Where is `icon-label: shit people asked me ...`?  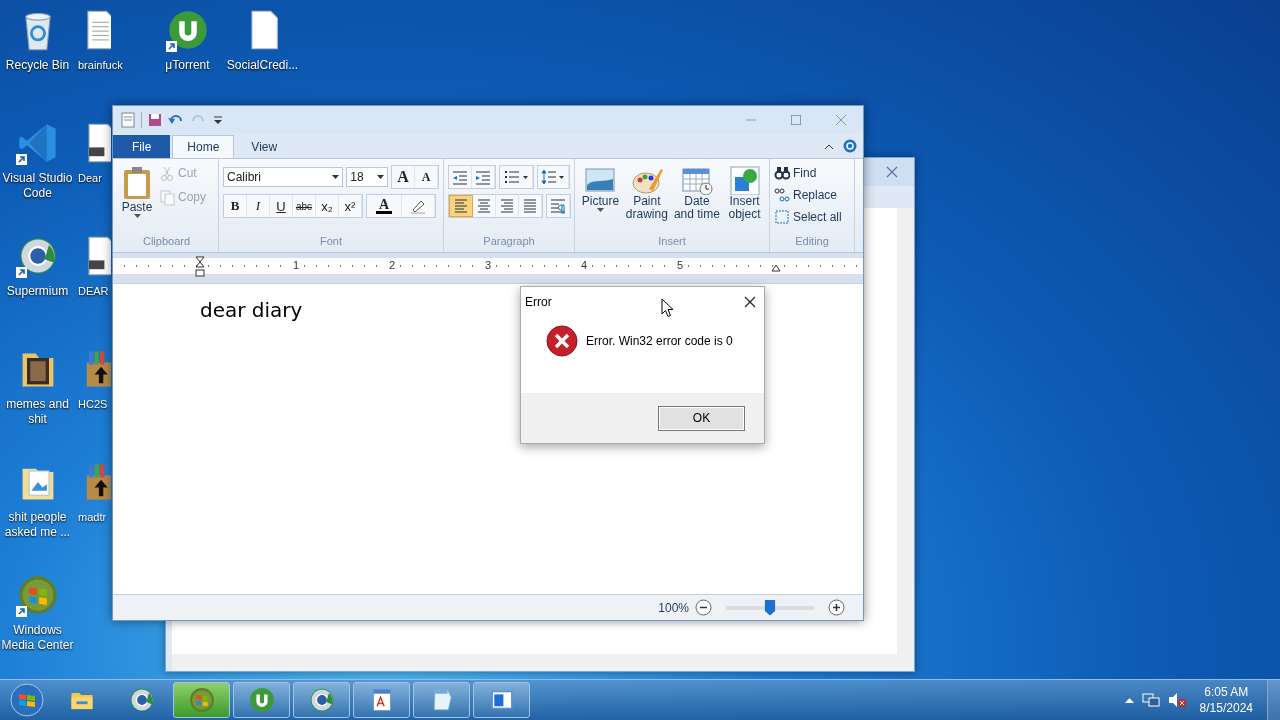 icon-label: shit people asked me ... is located at coordinates (37, 525).